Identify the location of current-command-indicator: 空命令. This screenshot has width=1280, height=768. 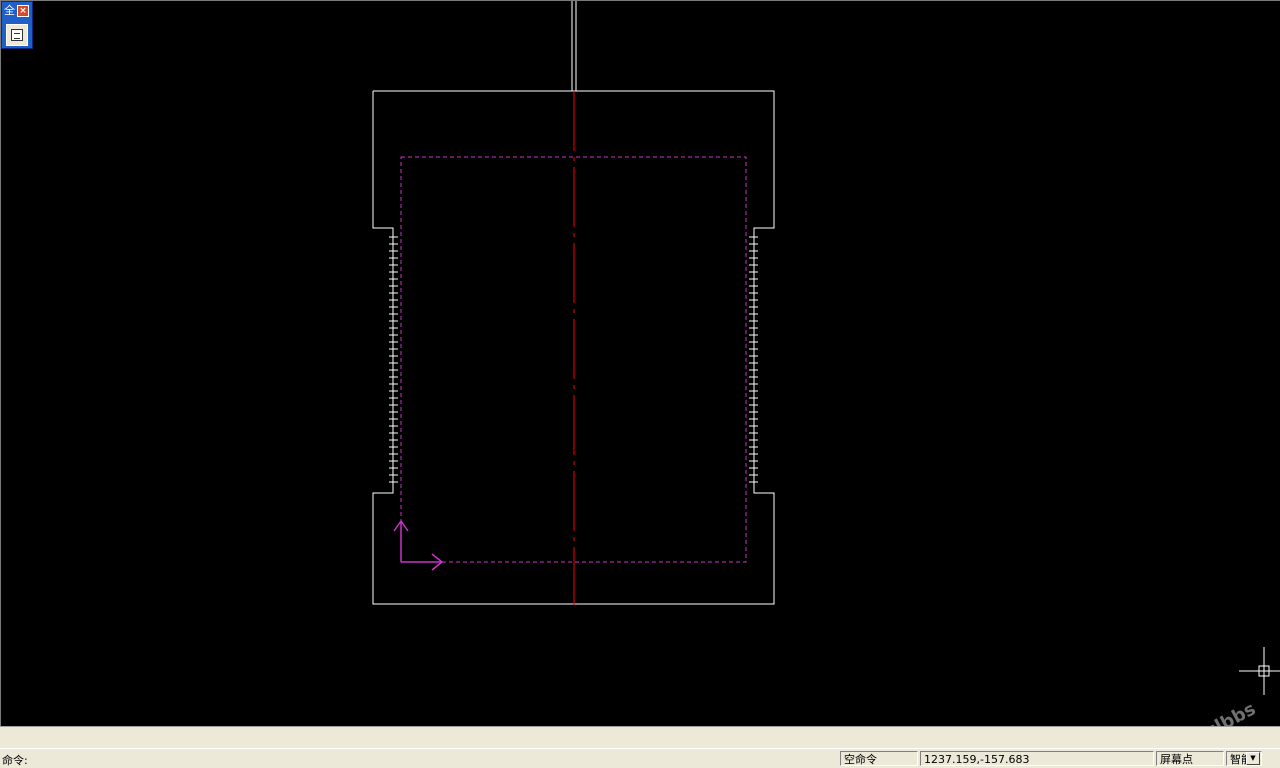
(879, 758).